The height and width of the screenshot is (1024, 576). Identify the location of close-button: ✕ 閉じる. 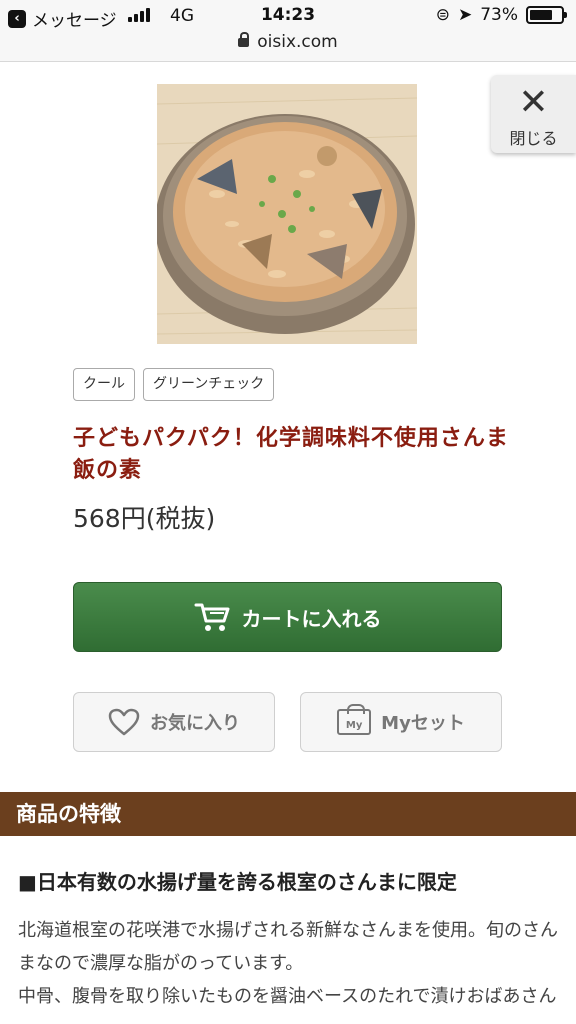
(533, 114).